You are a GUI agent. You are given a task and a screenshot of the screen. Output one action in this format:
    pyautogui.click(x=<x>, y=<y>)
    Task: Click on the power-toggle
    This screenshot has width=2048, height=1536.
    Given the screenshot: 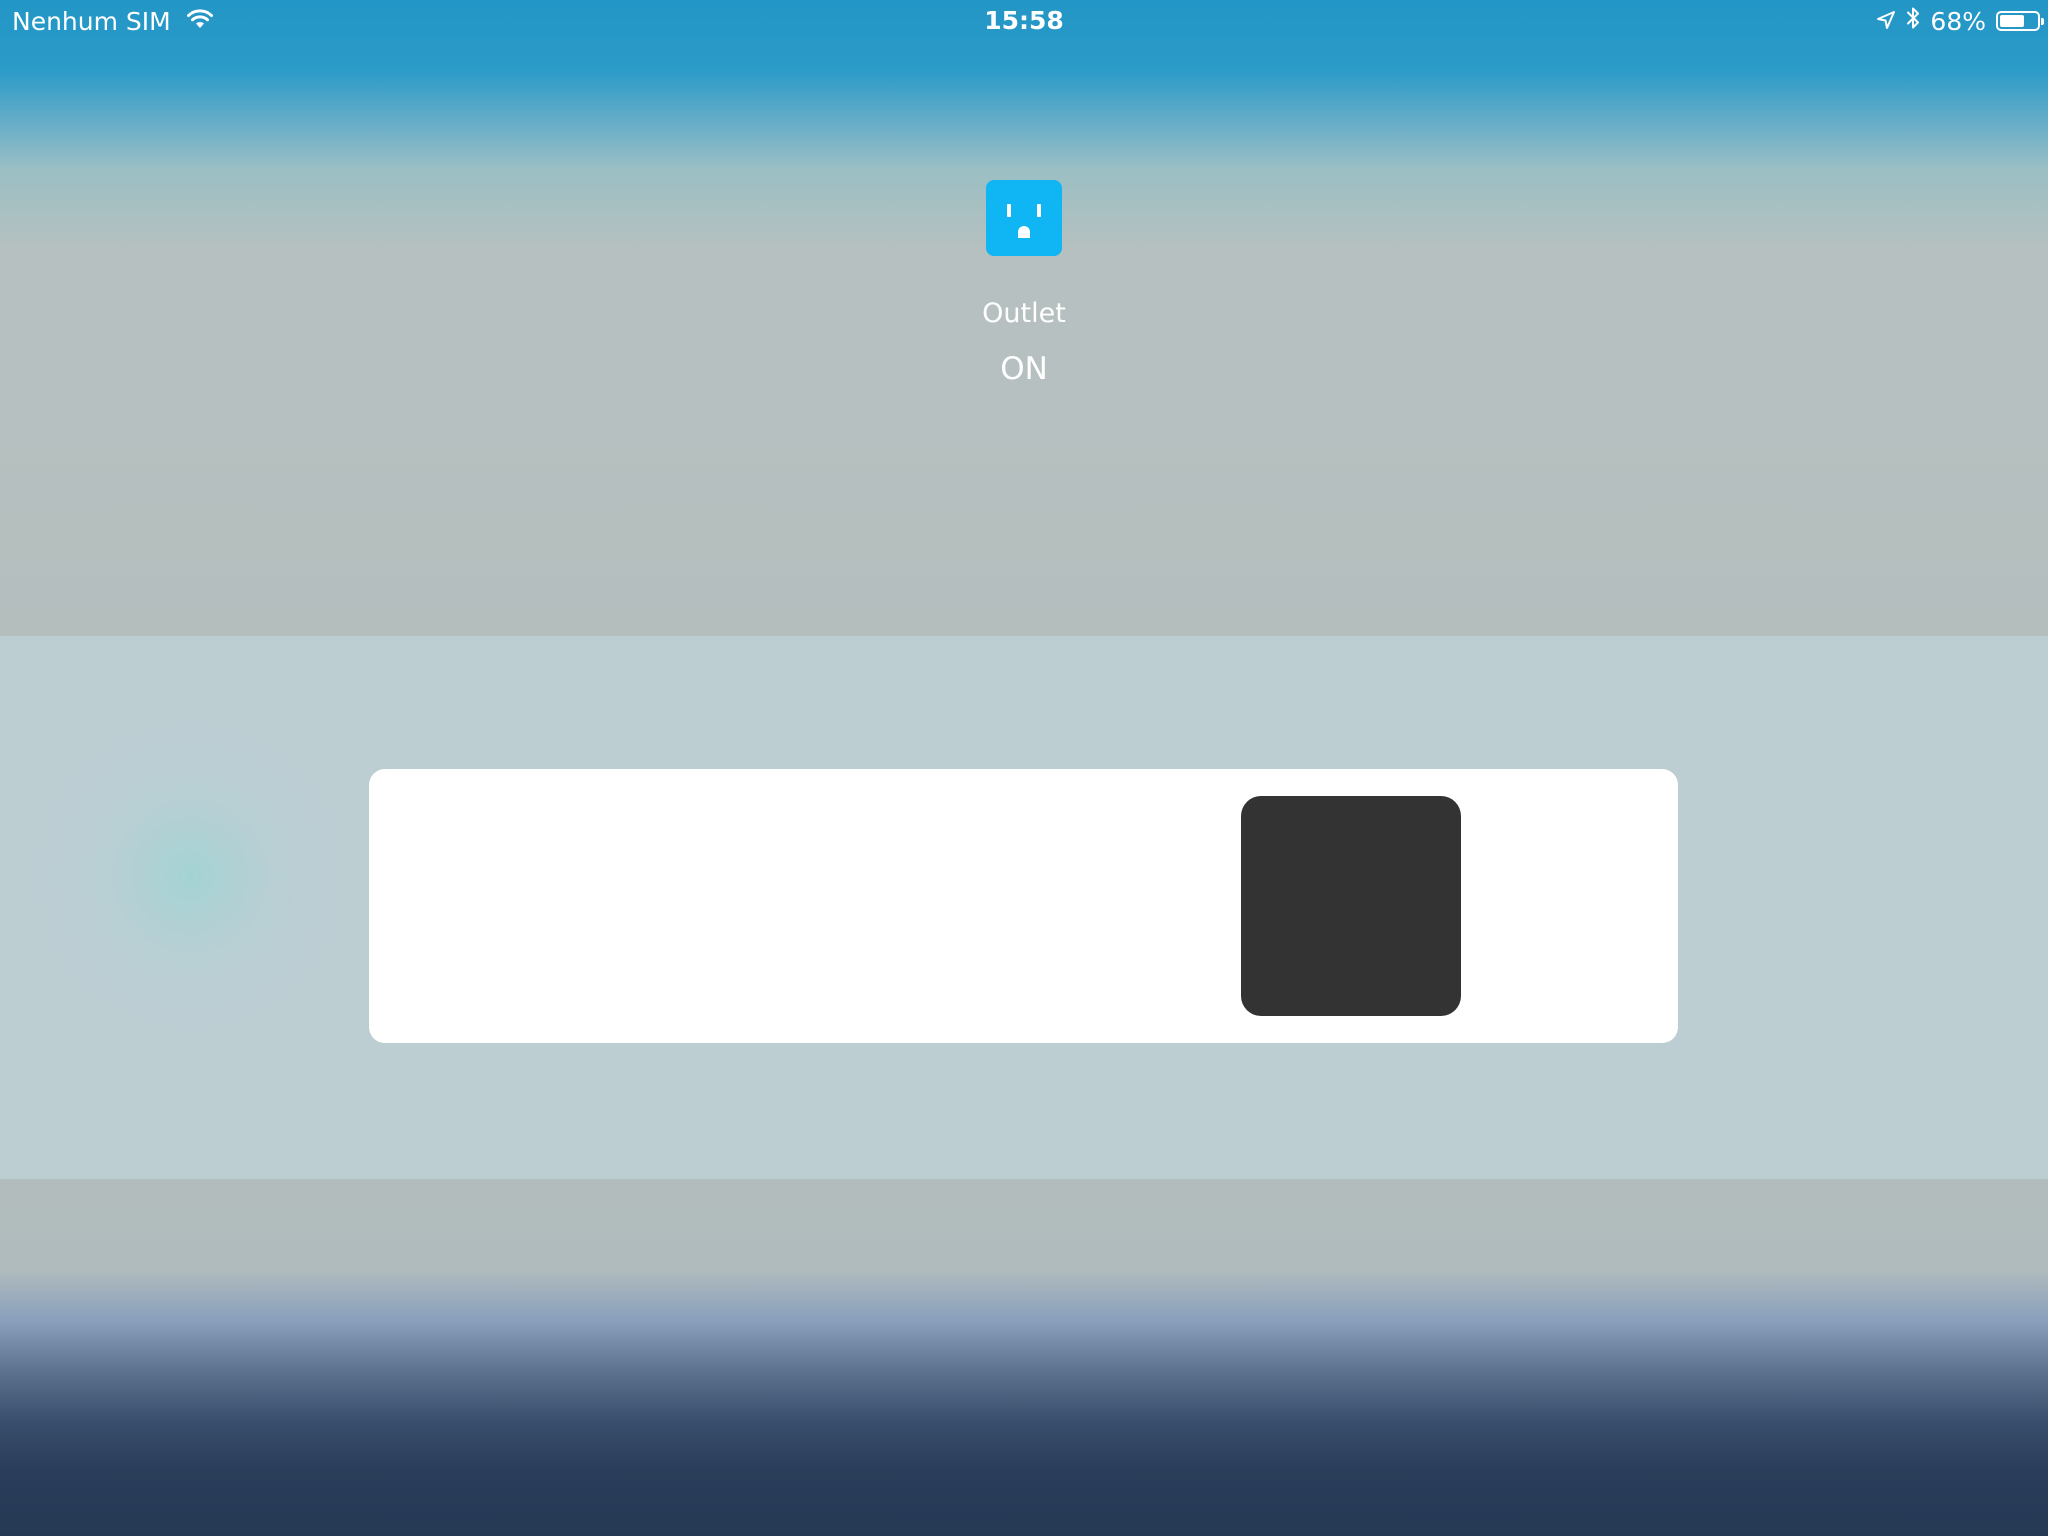 What is the action you would take?
    pyautogui.click(x=1023, y=906)
    